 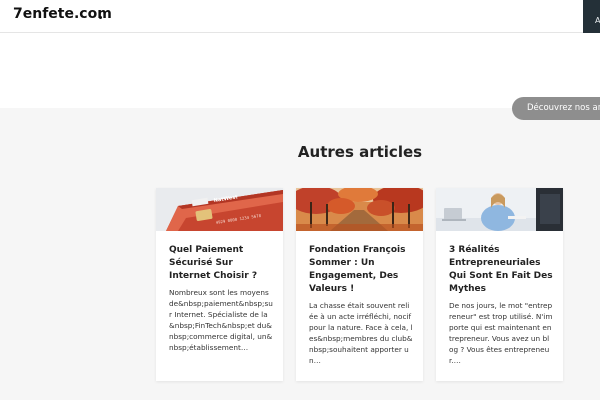 What do you see at coordinates (360, 152) in the screenshot?
I see `section-title: Autres articles` at bounding box center [360, 152].